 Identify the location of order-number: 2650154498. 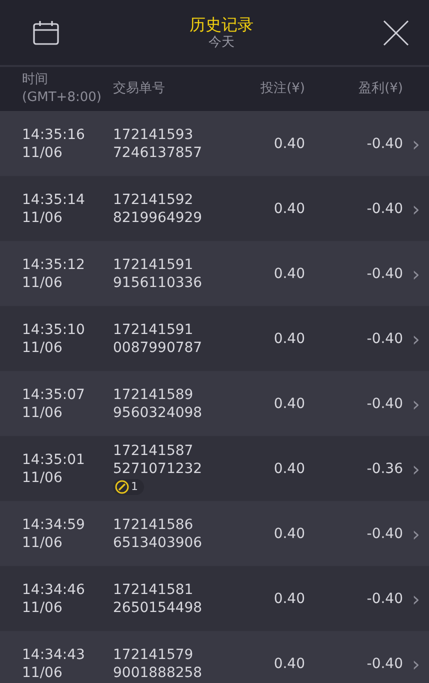
(157, 607).